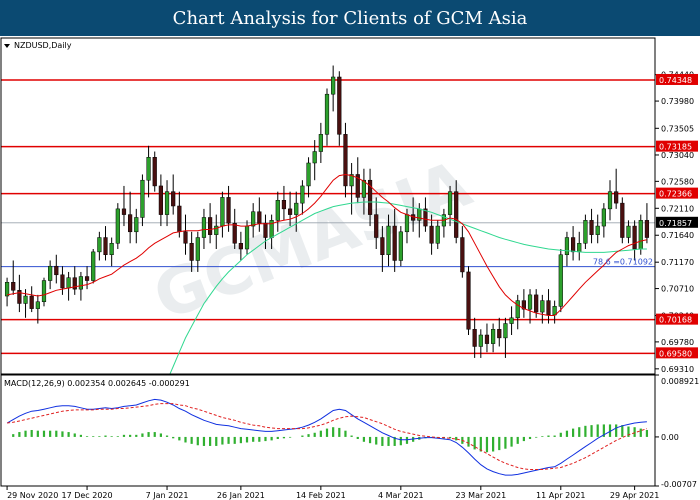  Describe the element at coordinates (32, 495) in the screenshot. I see `x-tick-label: 29 Nov 2020` at that location.